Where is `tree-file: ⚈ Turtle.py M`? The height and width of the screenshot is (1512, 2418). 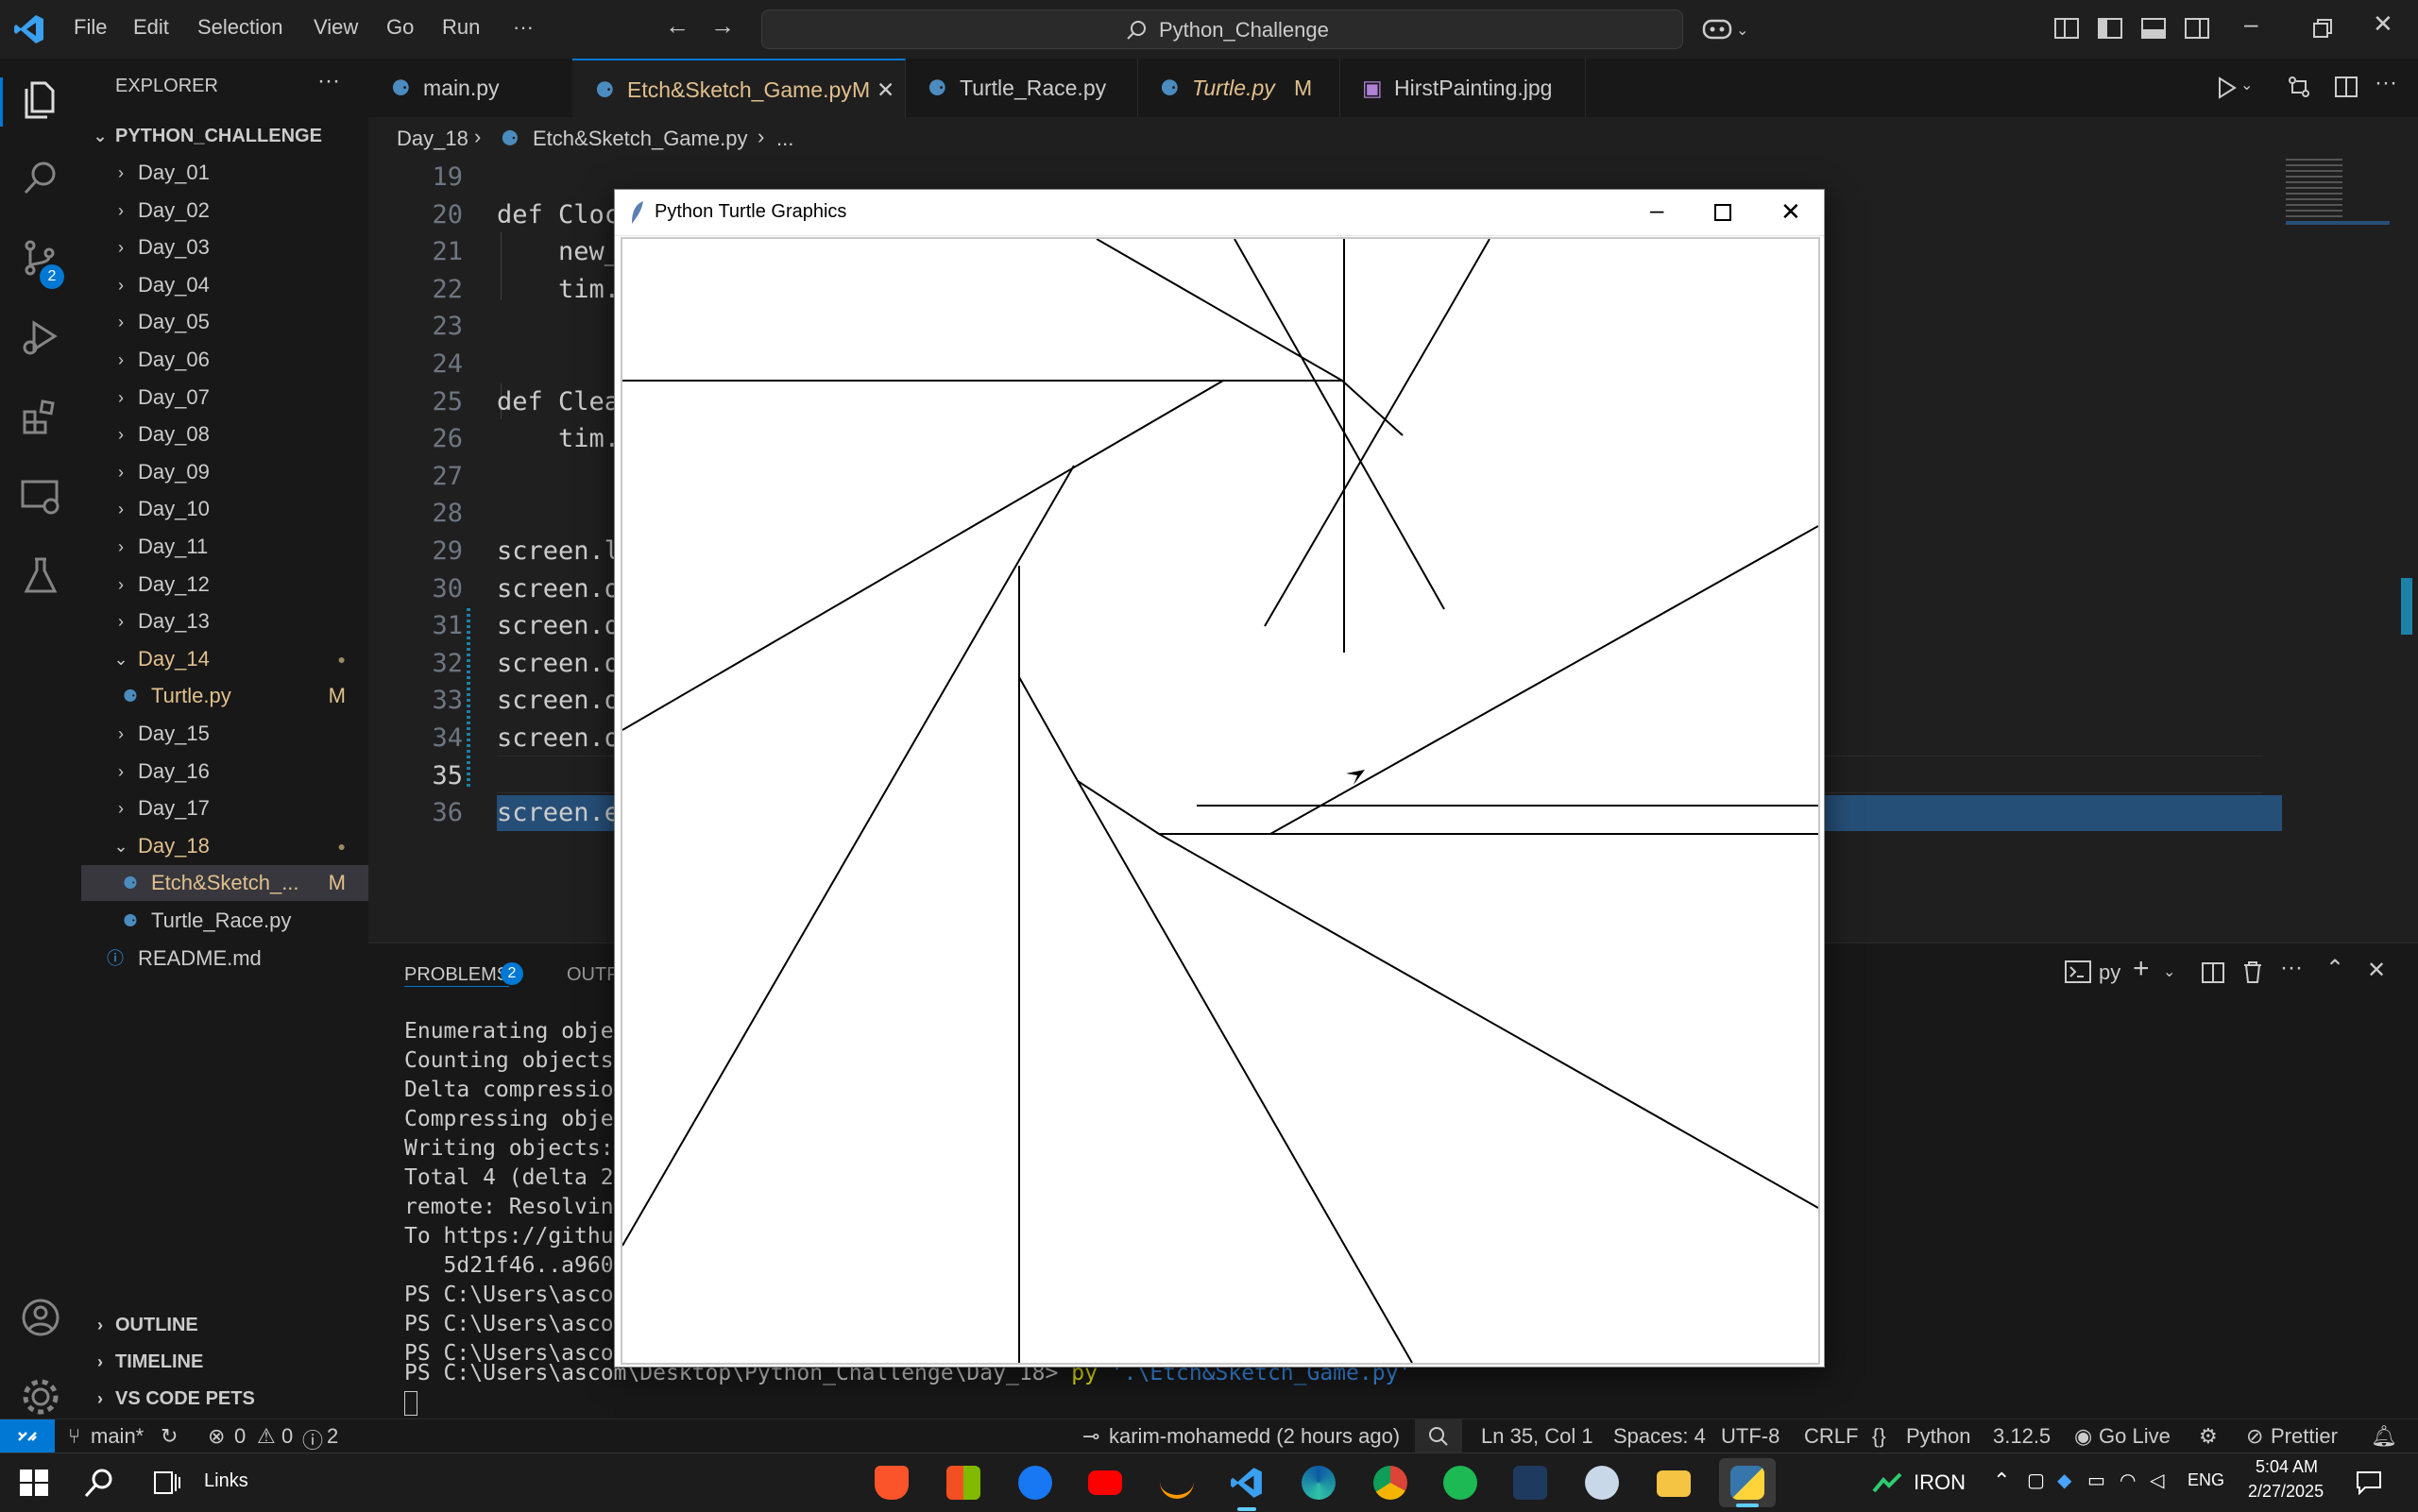 tree-file: ⚈ Turtle.py M is located at coordinates (225, 696).